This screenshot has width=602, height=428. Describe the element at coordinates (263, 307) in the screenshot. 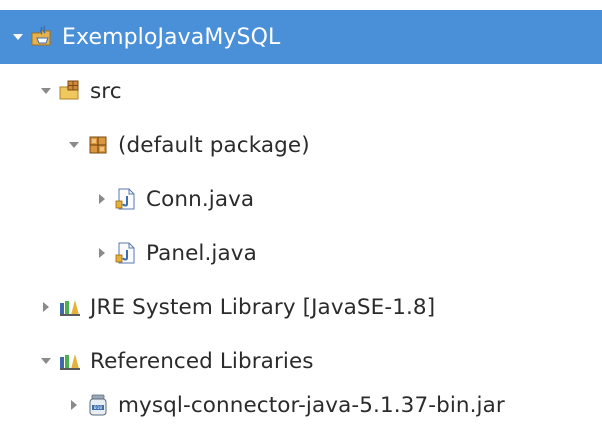

I see `tree-node-label: JRE System Library [JavaSE-1.8]` at that location.